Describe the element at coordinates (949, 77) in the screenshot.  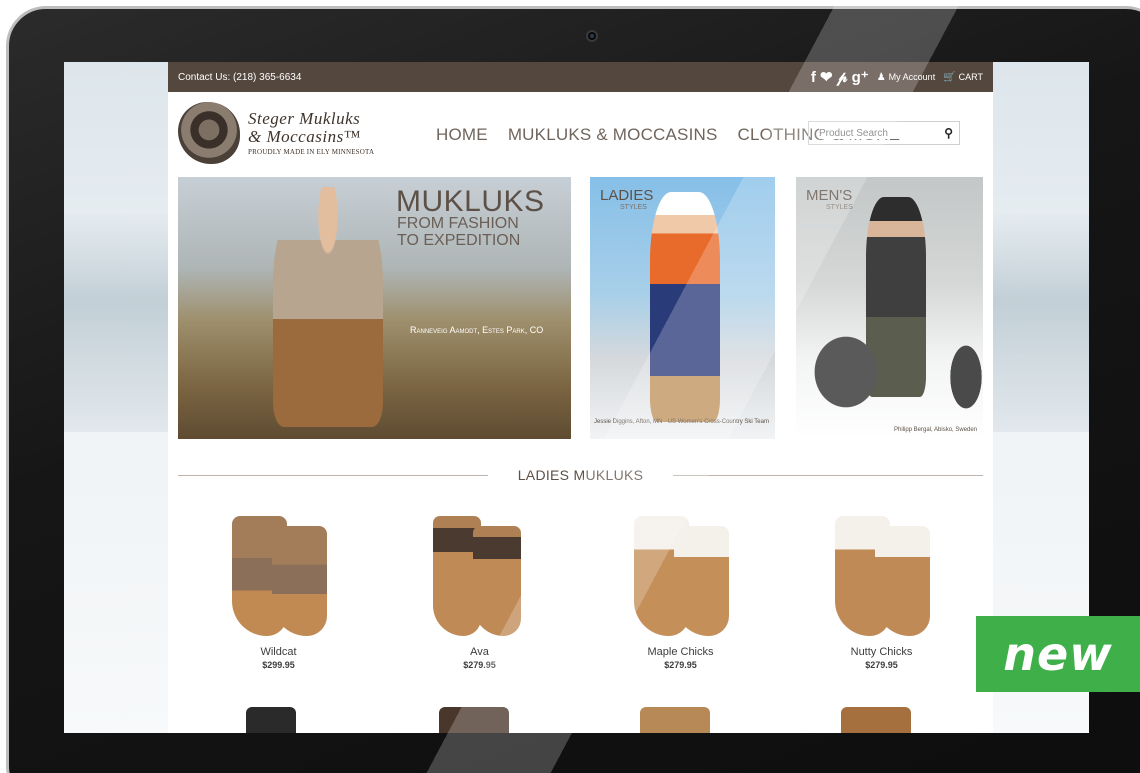
I see `cart-icon: 🛒` at that location.